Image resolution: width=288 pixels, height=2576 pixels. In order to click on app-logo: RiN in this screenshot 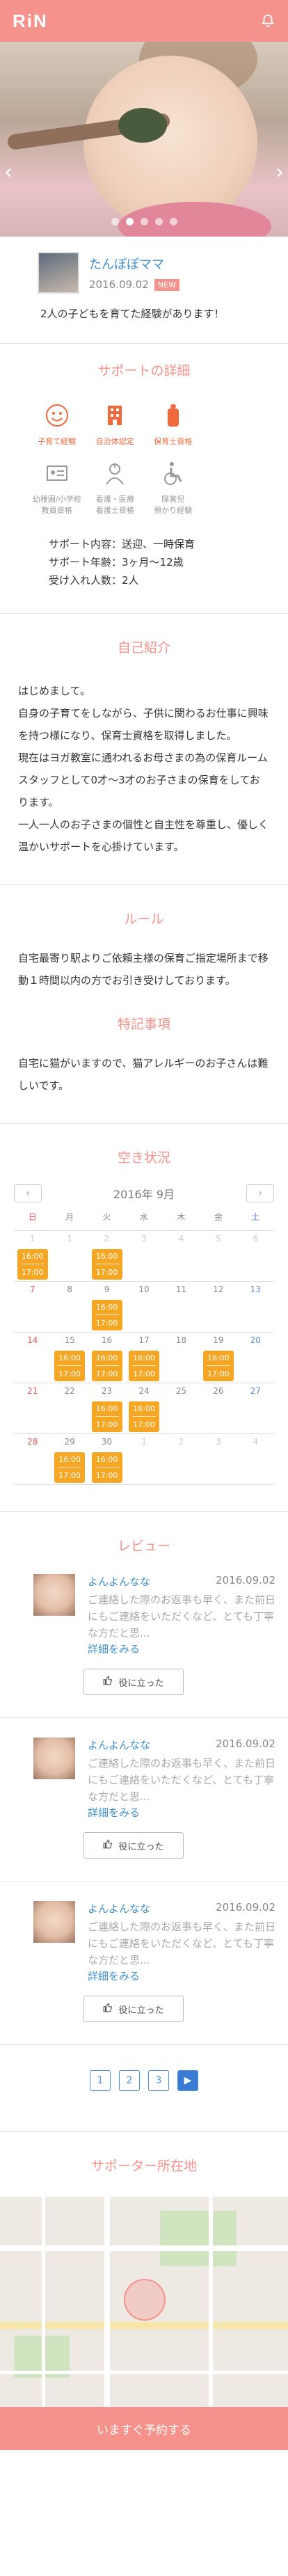, I will do `click(30, 21)`.